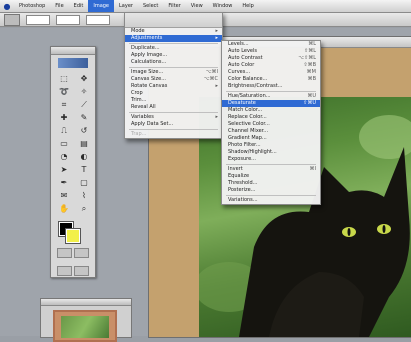 The width and height of the screenshot is (411, 342). Describe the element at coordinates (310, 51) in the screenshot. I see `menu-item-shortcut: ⇧⌘L` at that location.